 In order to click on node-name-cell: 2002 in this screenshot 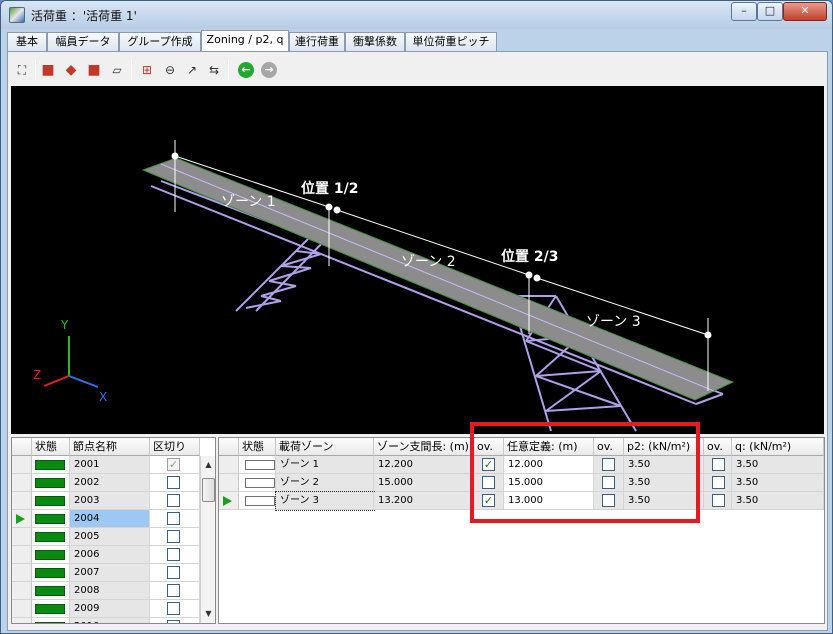, I will do `click(110, 483)`.